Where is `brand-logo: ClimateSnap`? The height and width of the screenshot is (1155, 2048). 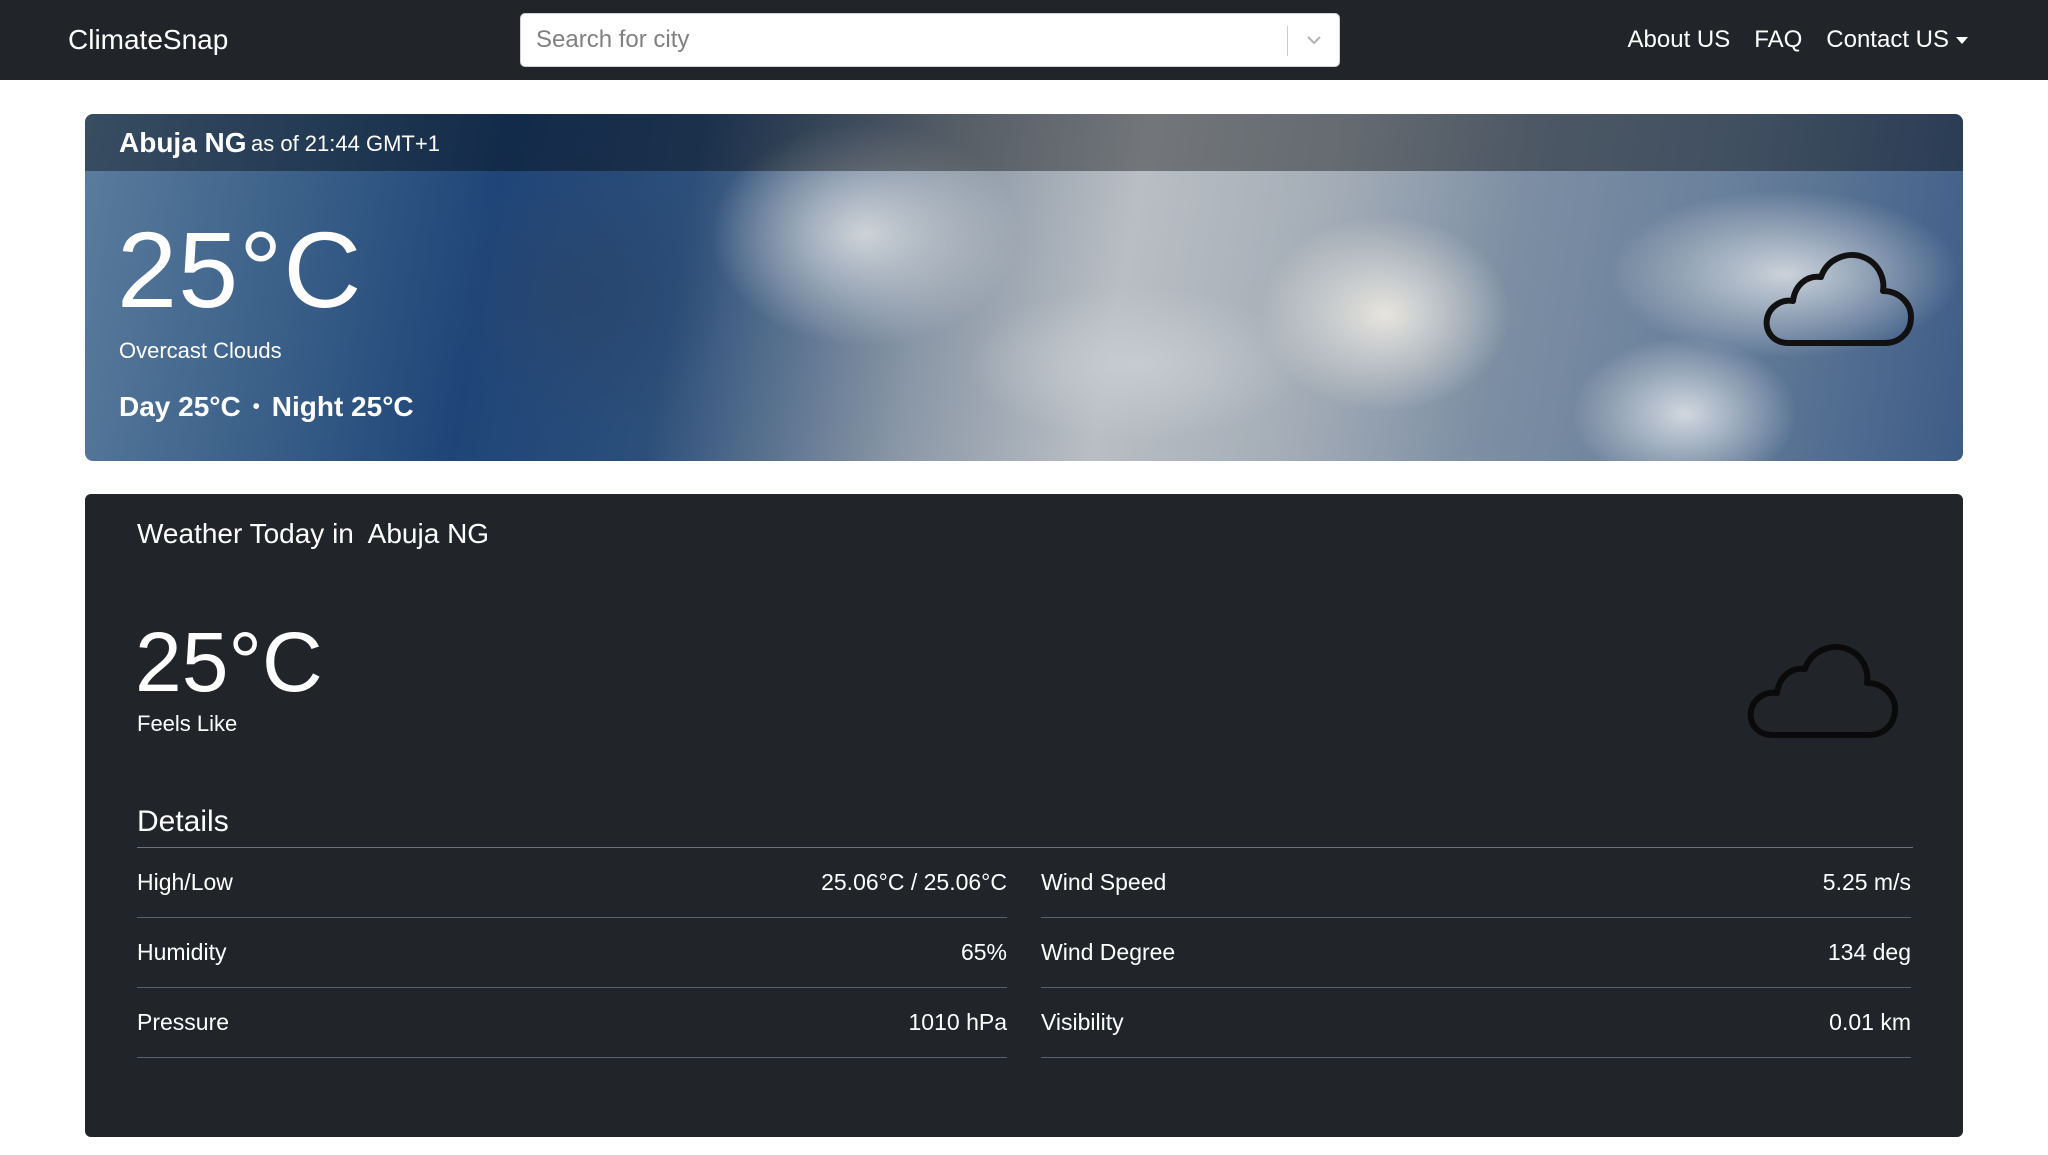
brand-logo: ClimateSnap is located at coordinates (148, 40).